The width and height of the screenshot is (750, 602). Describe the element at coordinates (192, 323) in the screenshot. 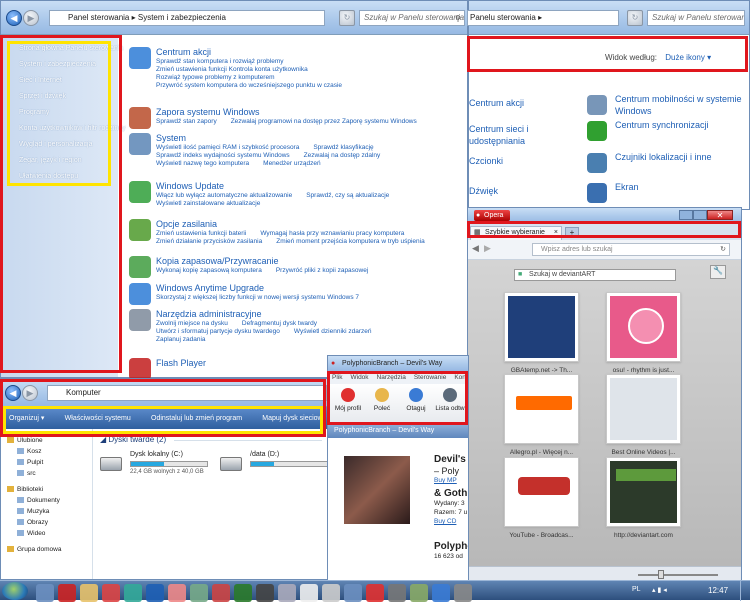

I see `category-link: Zwolnij miejsce na dysku` at that location.